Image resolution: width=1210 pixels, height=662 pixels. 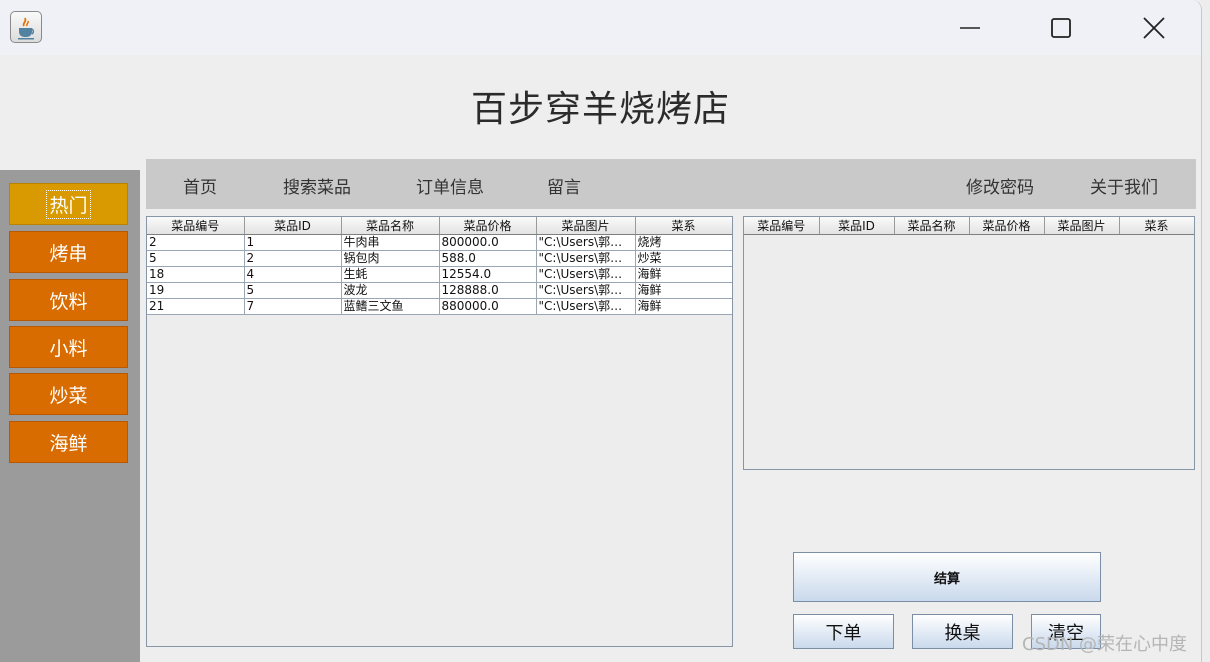 What do you see at coordinates (1124, 185) in the screenshot?
I see `nav-about: 关于我们` at bounding box center [1124, 185].